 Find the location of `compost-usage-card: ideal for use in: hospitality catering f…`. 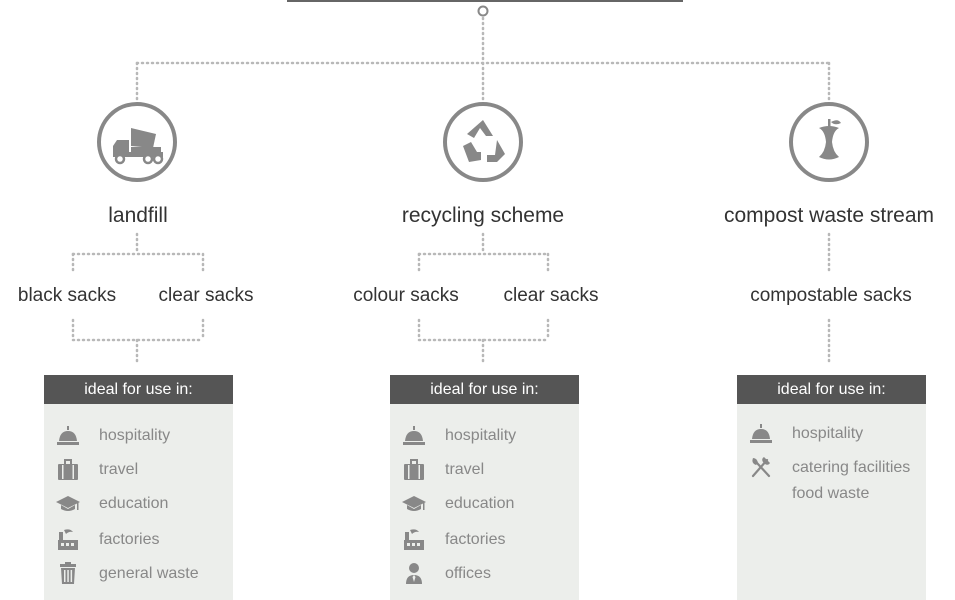

compost-usage-card: ideal for use in: hospitality catering f… is located at coordinates (831, 487).